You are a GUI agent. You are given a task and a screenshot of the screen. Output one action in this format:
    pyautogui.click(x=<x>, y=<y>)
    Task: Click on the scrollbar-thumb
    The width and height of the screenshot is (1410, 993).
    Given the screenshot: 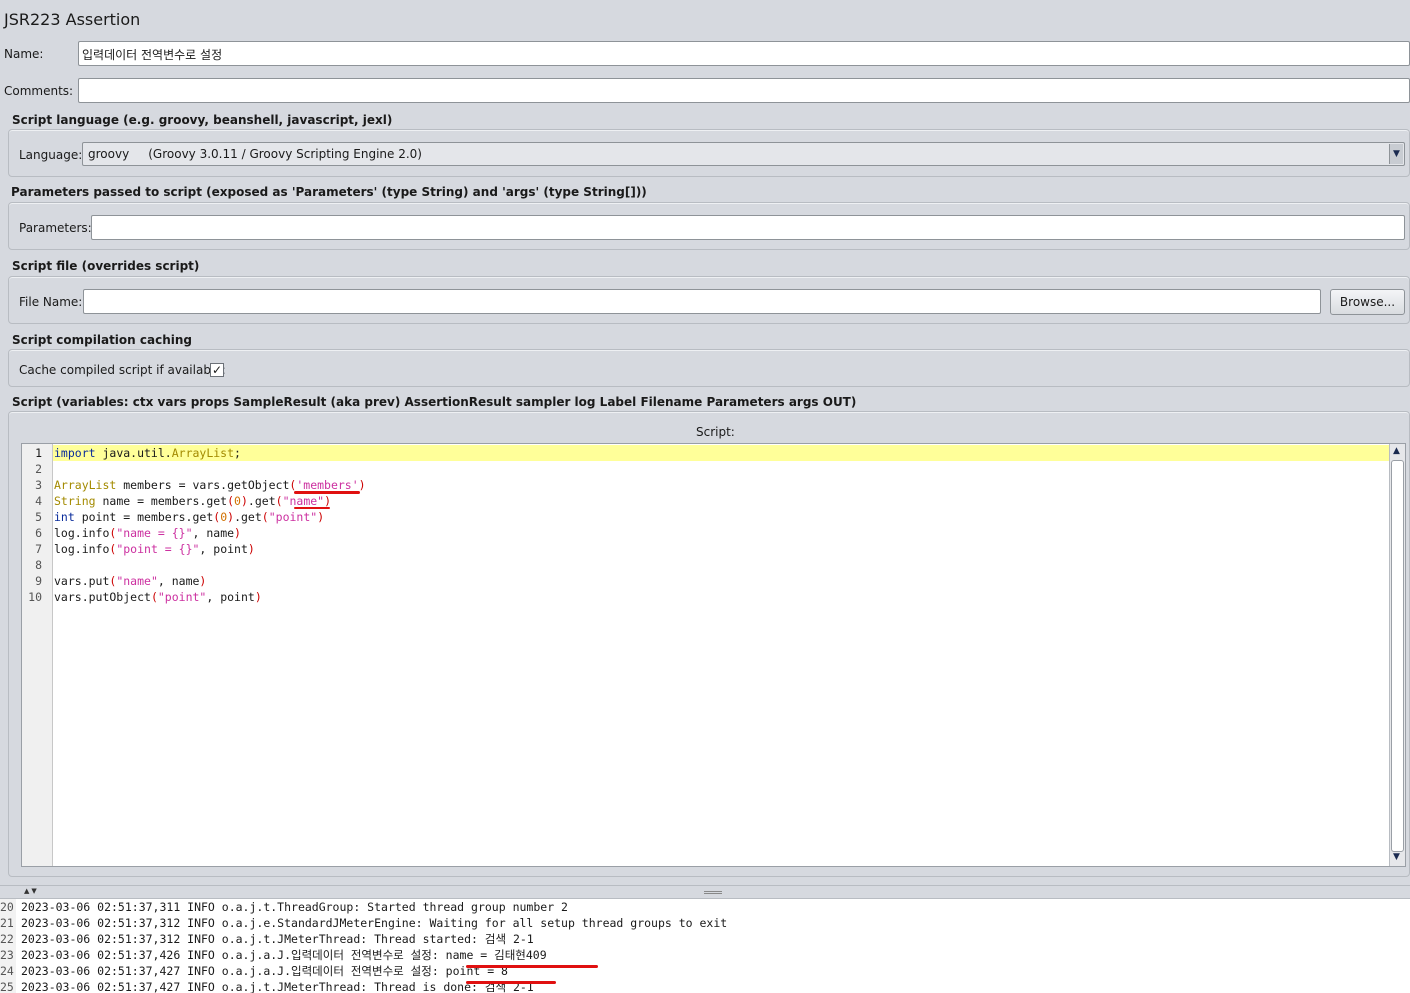 What is the action you would take?
    pyautogui.click(x=1397, y=656)
    